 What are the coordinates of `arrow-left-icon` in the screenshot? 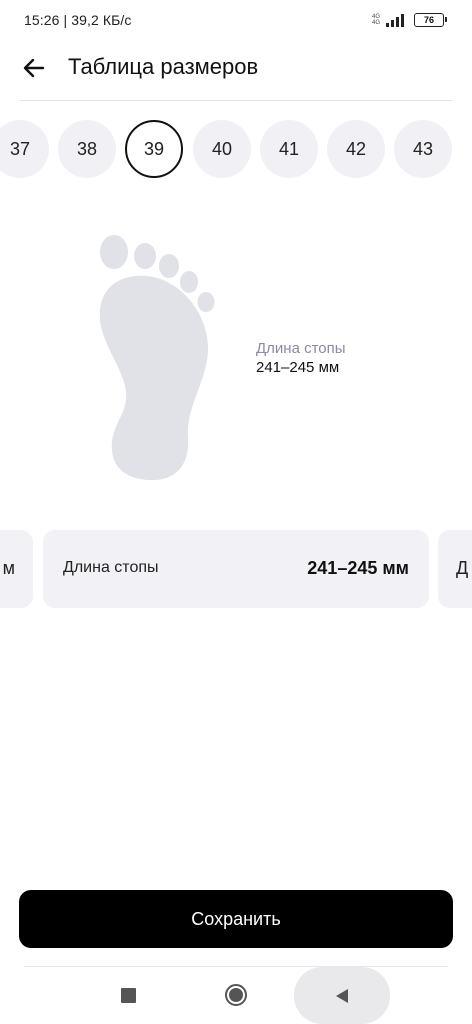 It's located at (34, 68).